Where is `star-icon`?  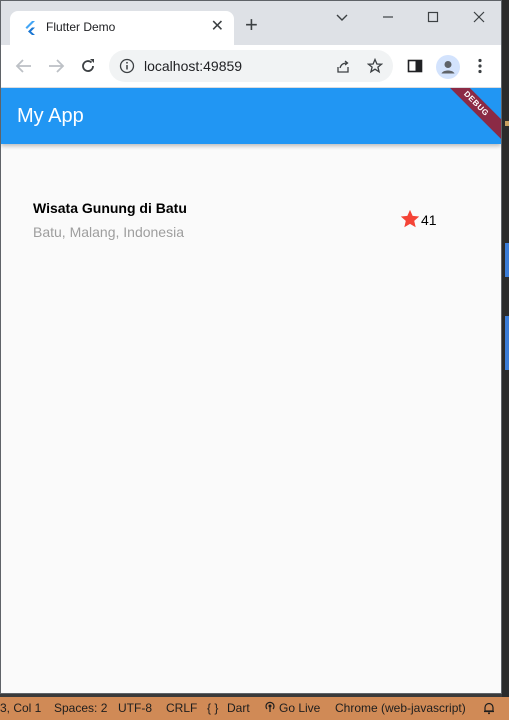
star-icon is located at coordinates (410, 219).